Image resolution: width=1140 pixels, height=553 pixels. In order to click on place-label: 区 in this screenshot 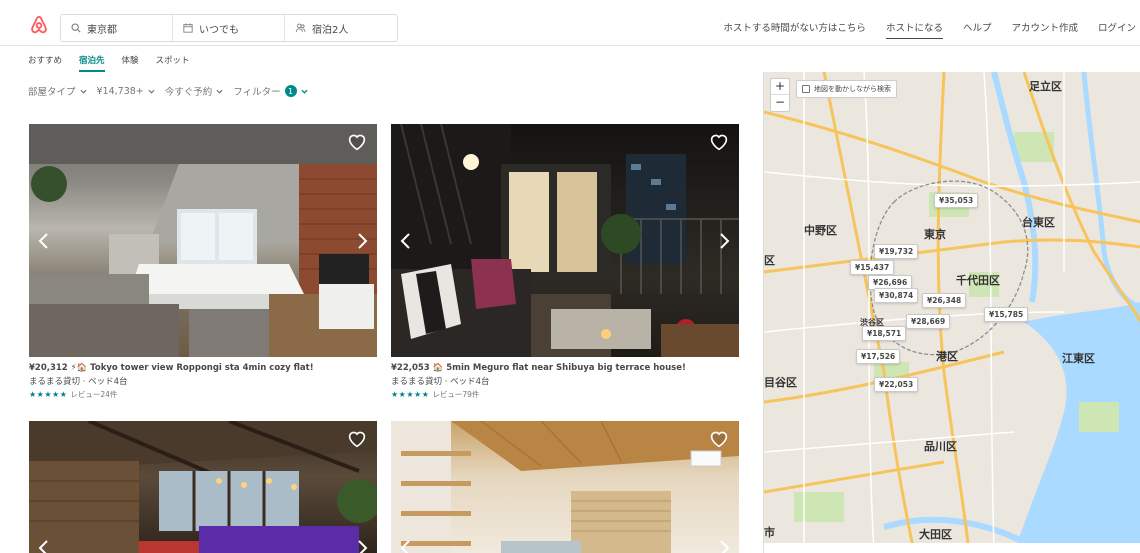, I will do `click(769, 260)`.